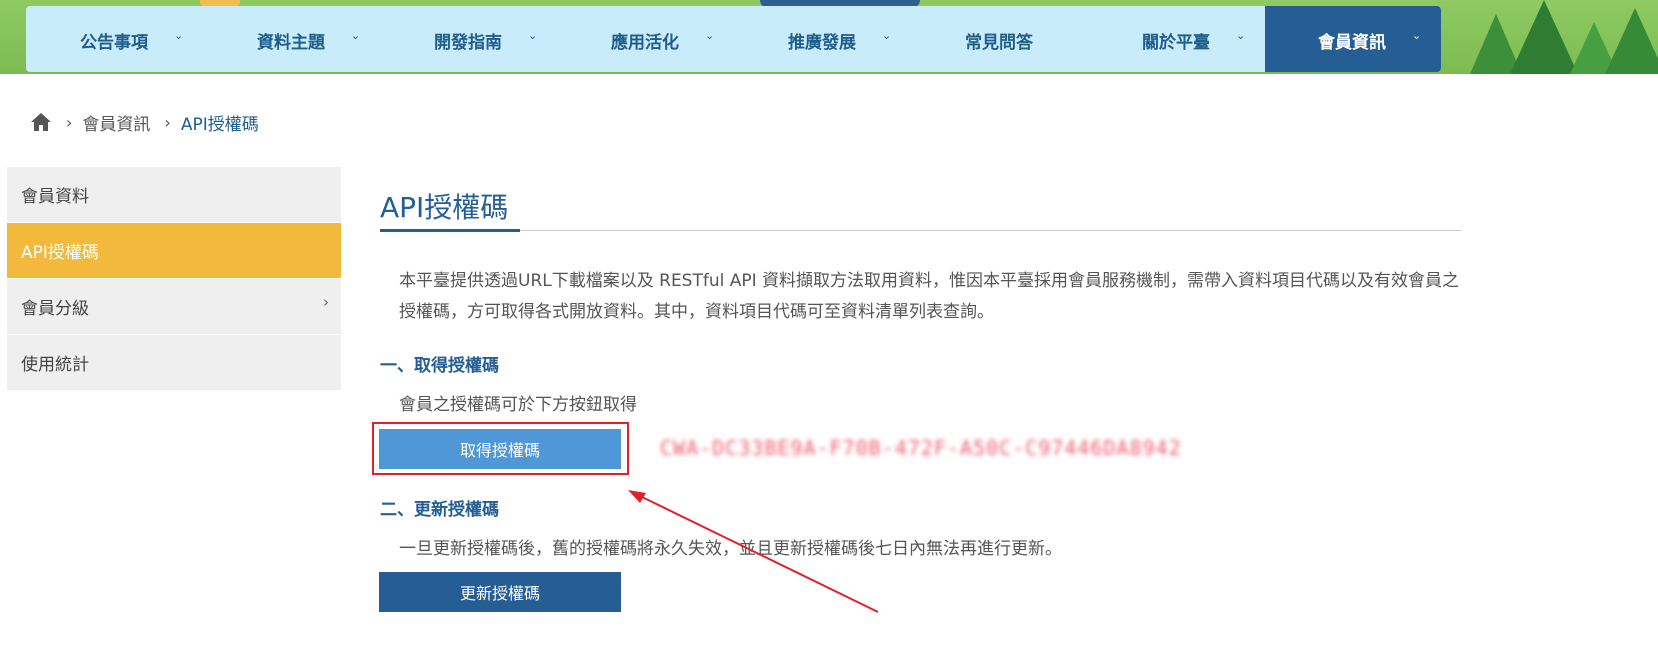 This screenshot has height=671, width=1658. I want to click on page-title: API授權碼, so click(444, 207).